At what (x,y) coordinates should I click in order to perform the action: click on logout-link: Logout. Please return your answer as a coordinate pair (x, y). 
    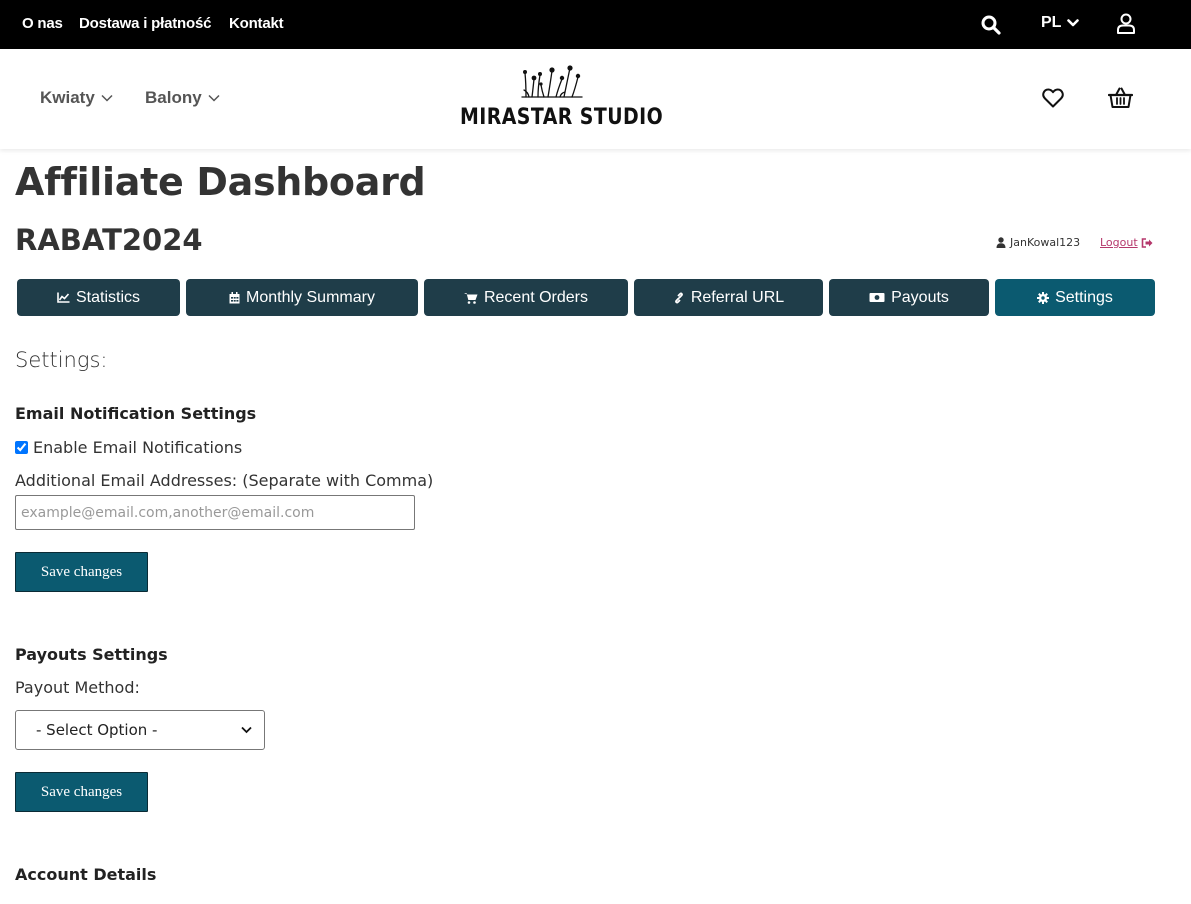
    Looking at the image, I should click on (1126, 242).